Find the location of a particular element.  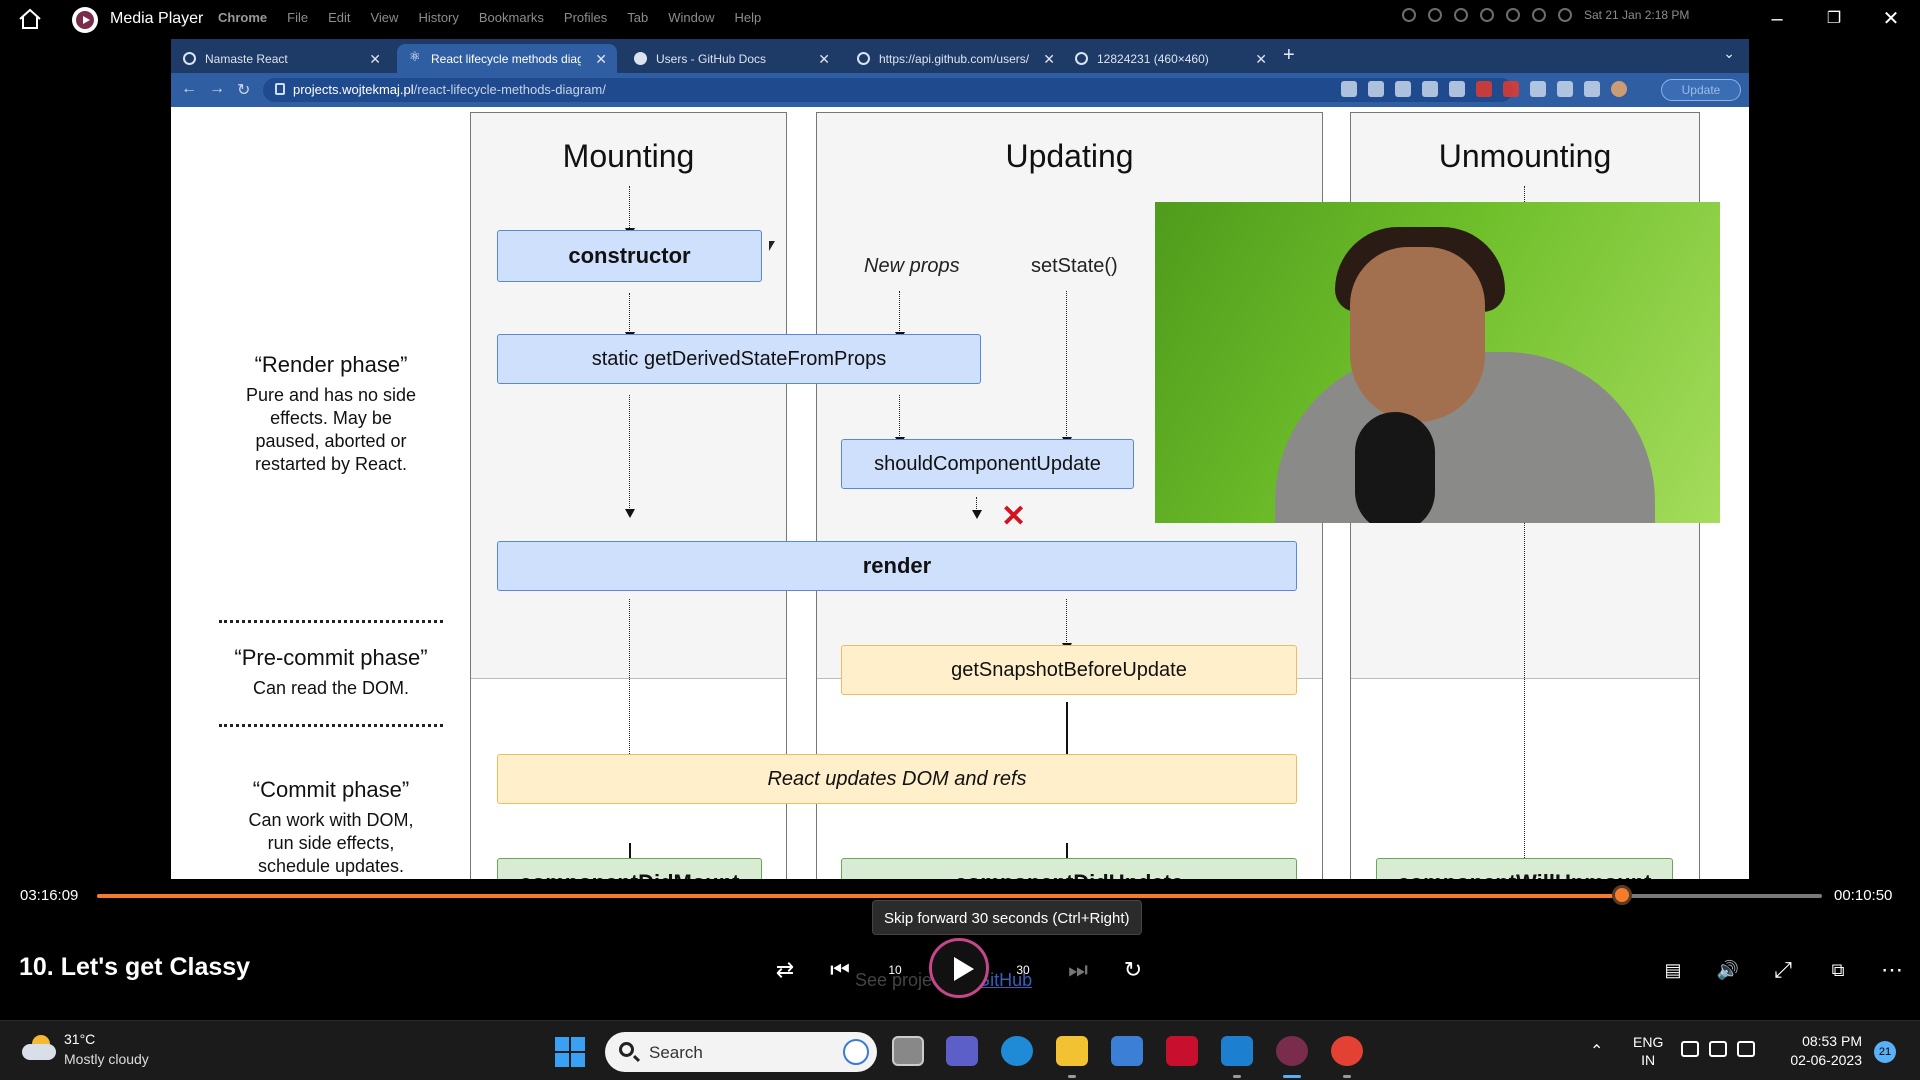

back-icon: ← is located at coordinates (189, 89).